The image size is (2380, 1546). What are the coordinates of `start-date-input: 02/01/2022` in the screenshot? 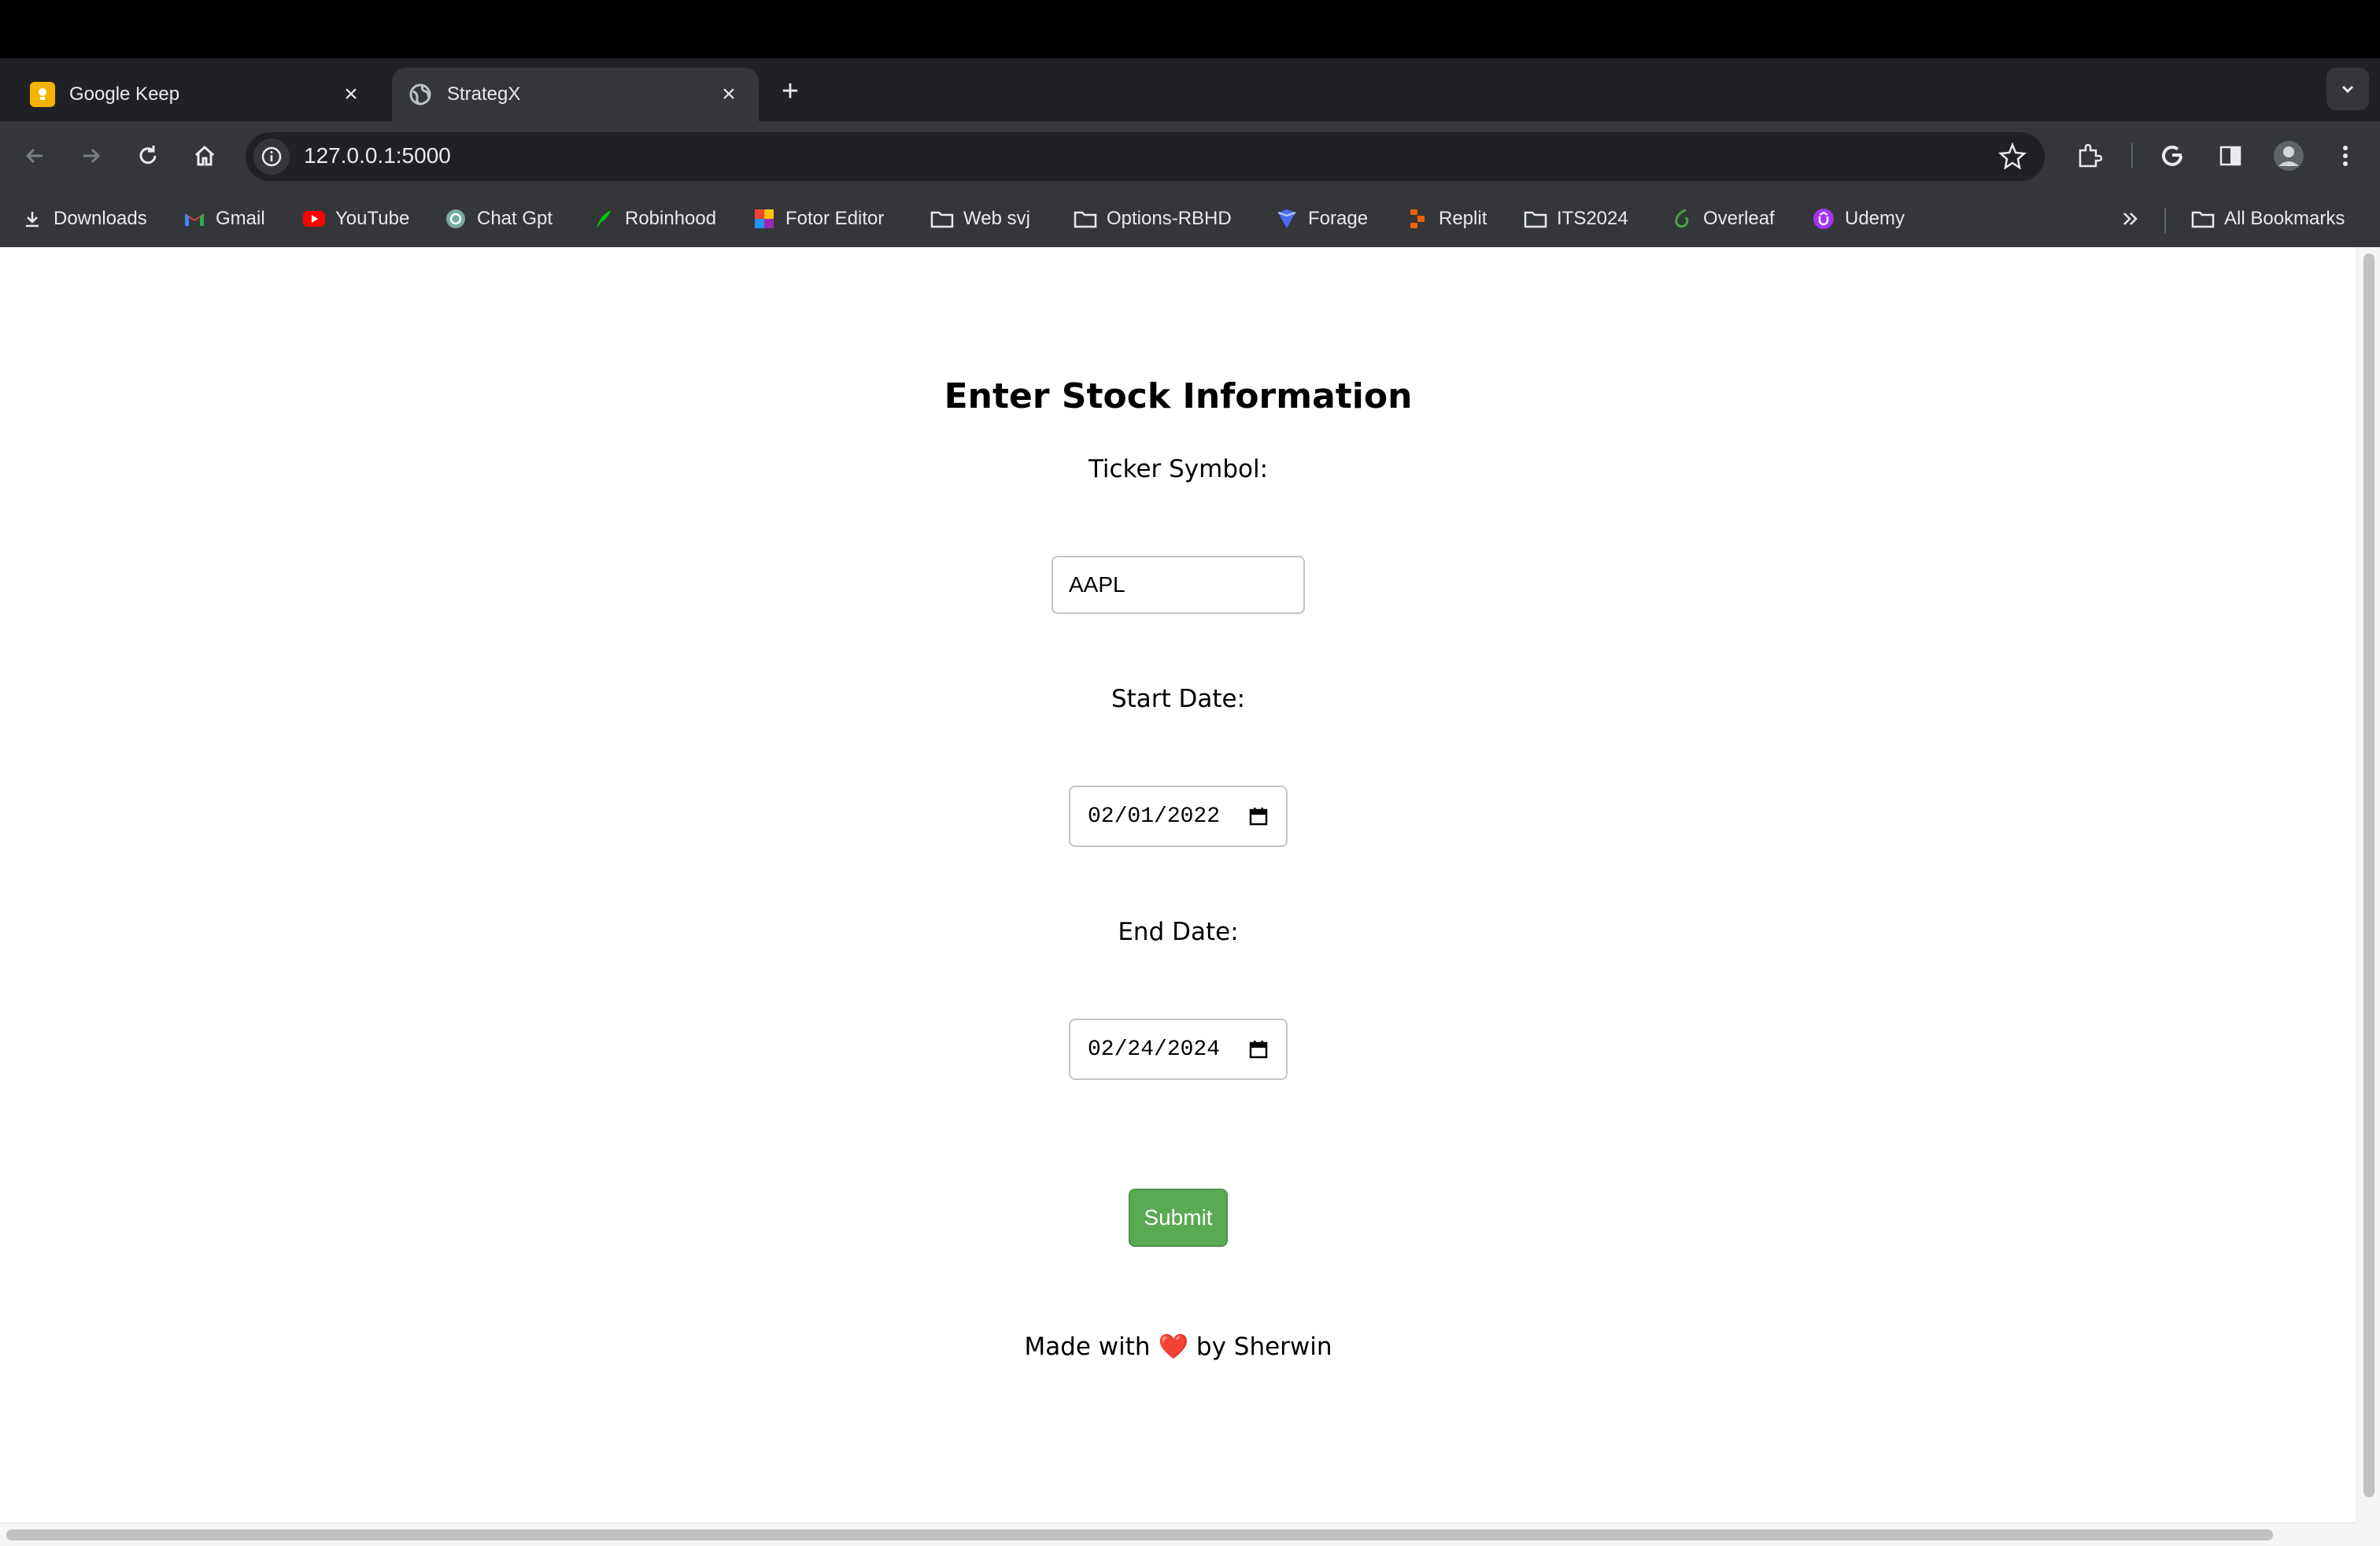 It's located at (1178, 817).